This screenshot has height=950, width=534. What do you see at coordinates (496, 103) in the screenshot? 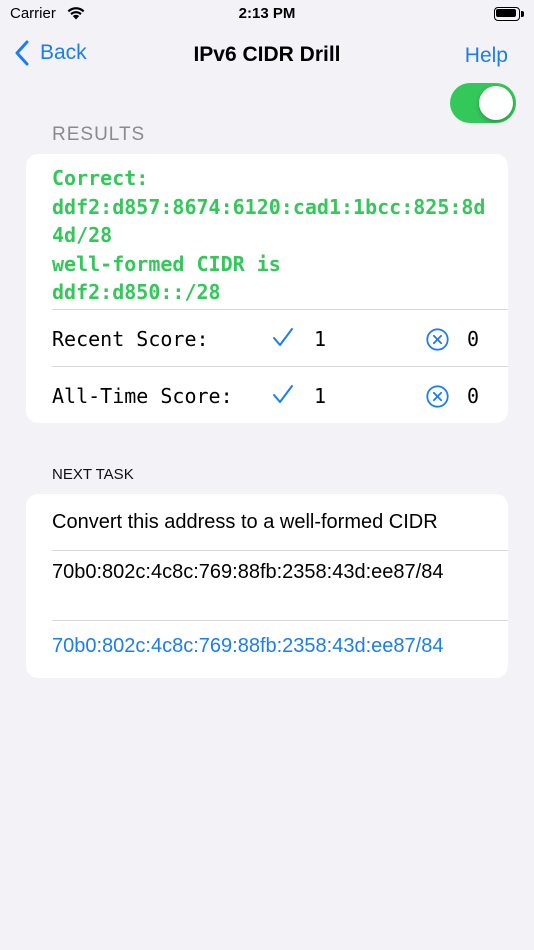
I see `toggle-knob` at bounding box center [496, 103].